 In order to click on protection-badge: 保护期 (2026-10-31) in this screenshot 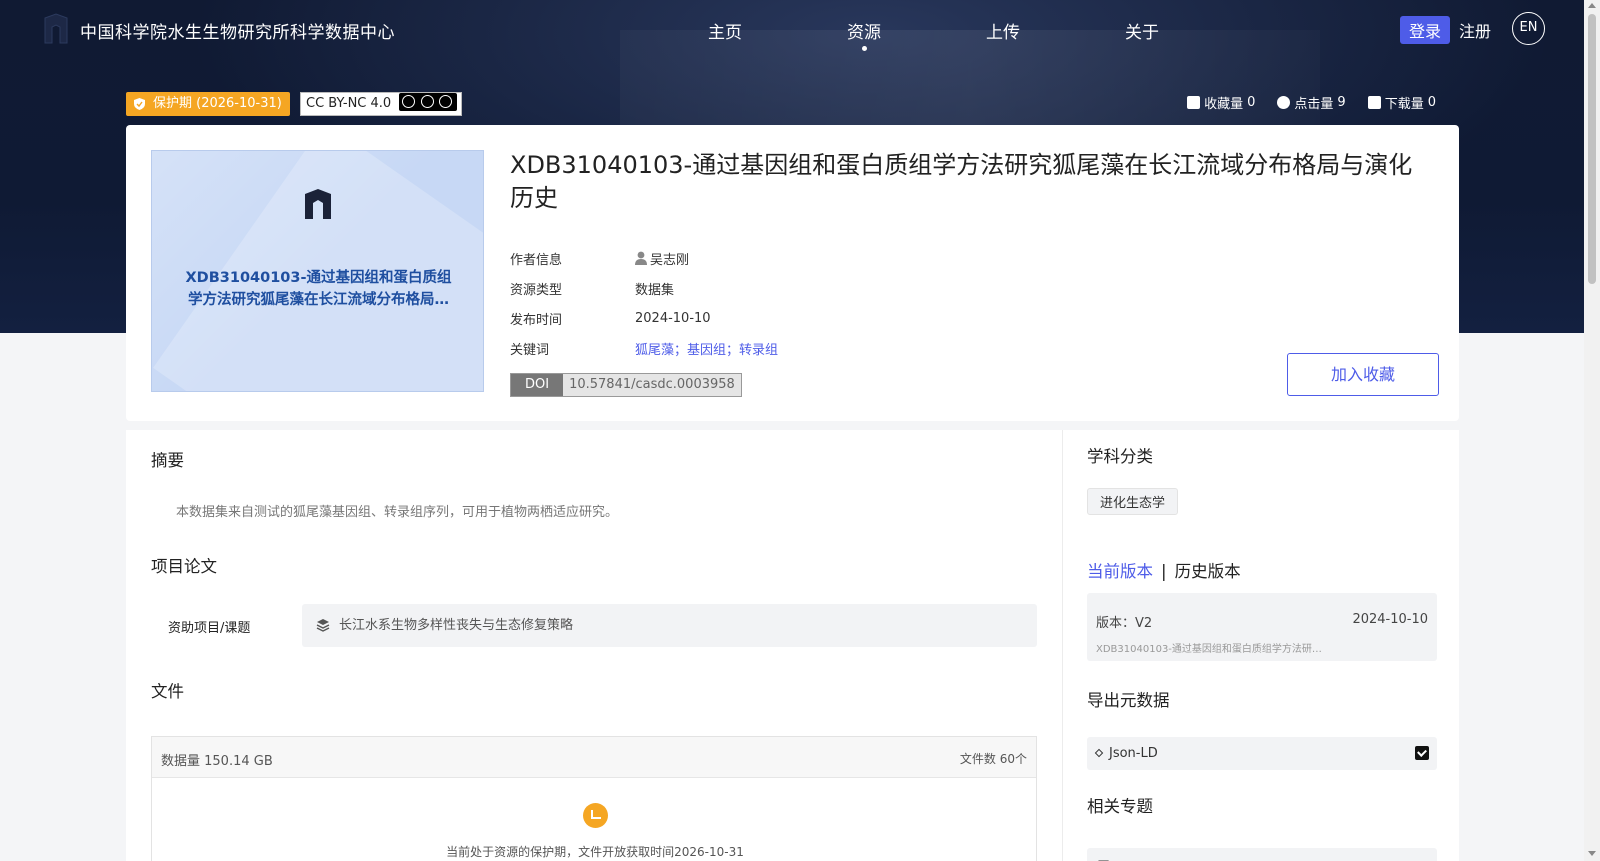, I will do `click(208, 104)`.